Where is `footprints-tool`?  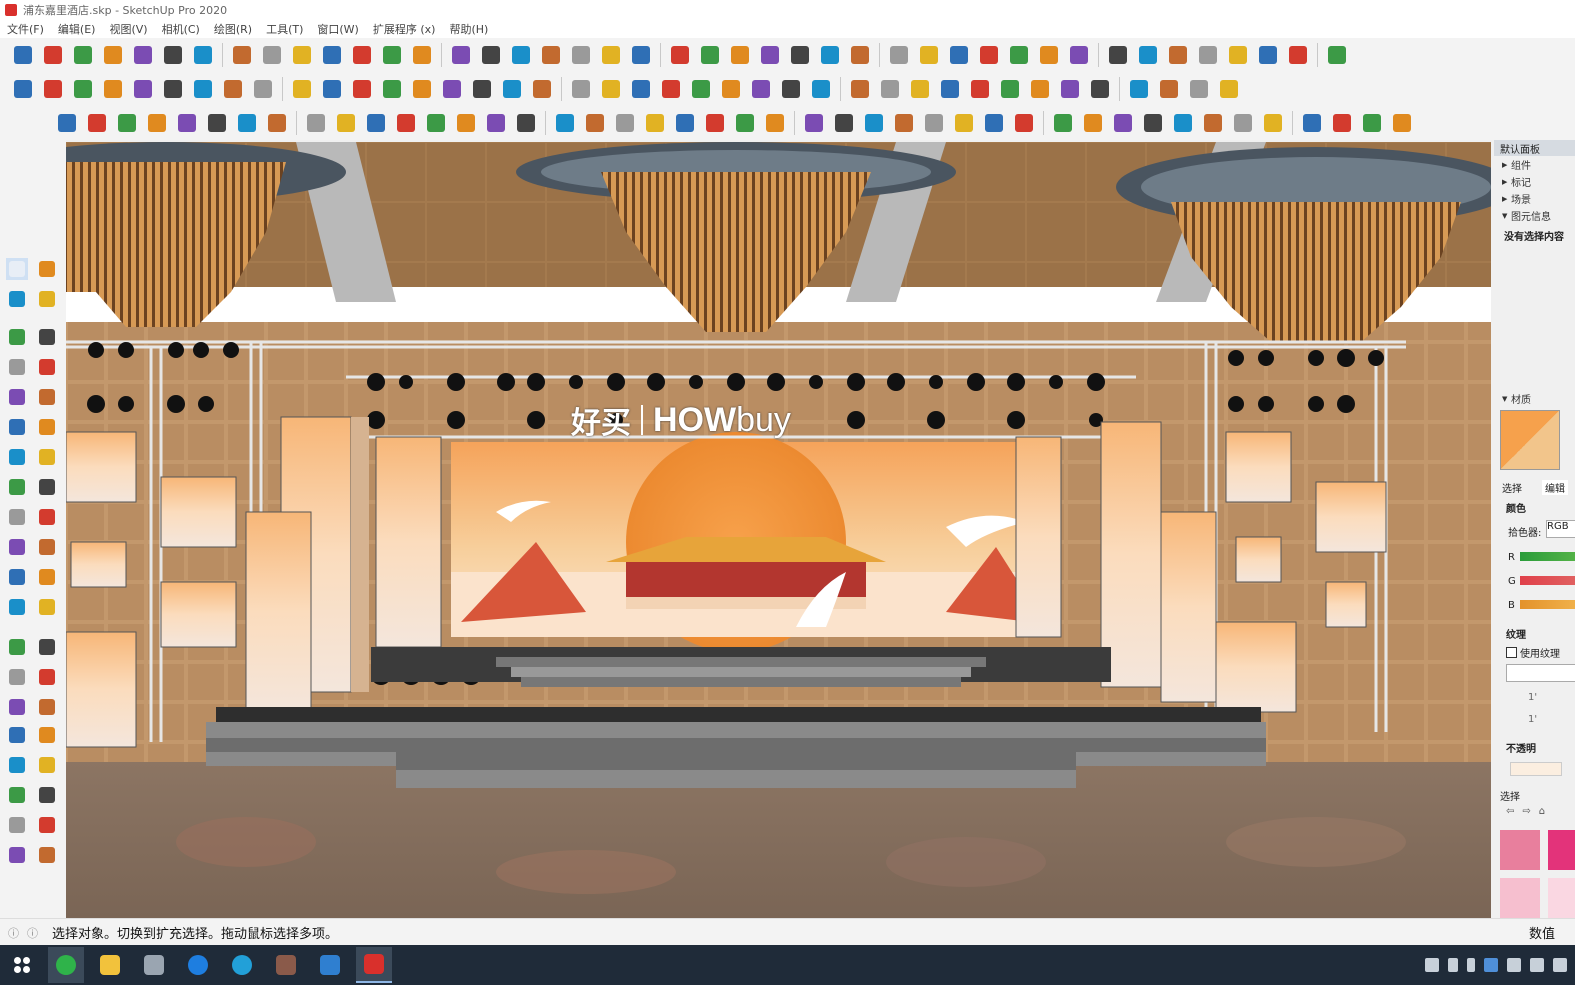
footprints-tool is located at coordinates (17, 795).